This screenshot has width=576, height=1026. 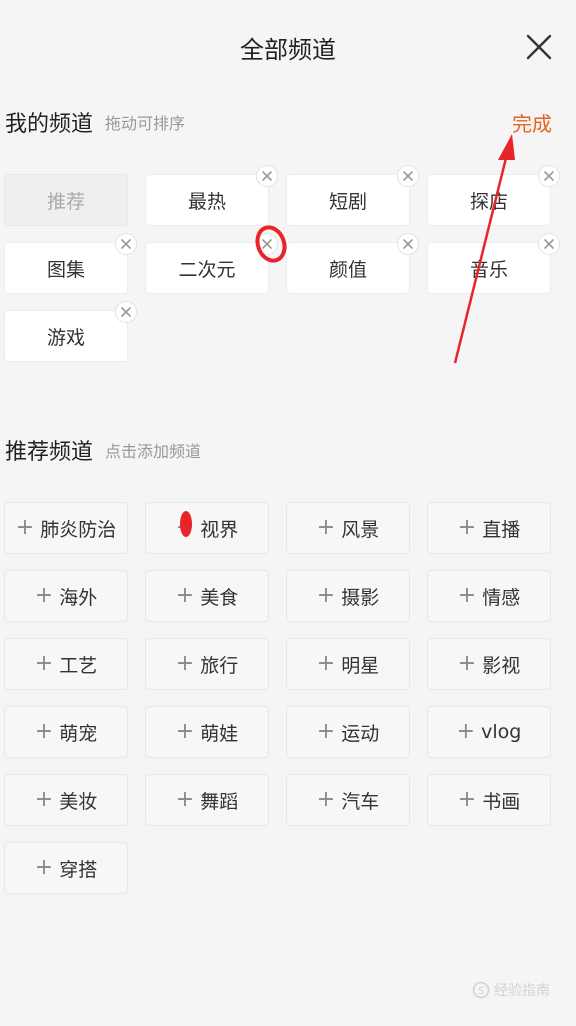 I want to click on recommended-channel-chip: + 肺炎防治, so click(x=66, y=528).